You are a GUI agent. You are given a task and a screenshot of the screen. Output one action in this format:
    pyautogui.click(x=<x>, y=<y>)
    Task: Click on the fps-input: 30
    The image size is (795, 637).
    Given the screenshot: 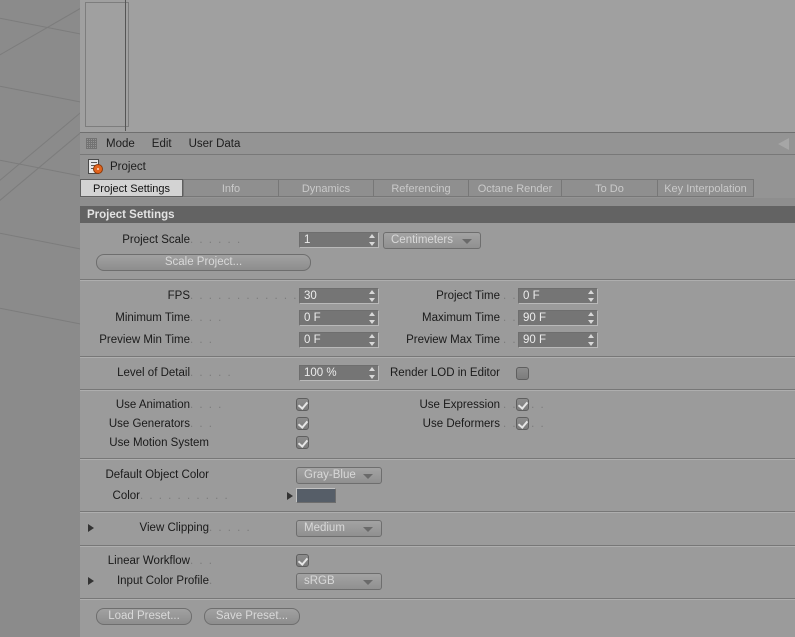 What is the action you would take?
    pyautogui.click(x=339, y=296)
    